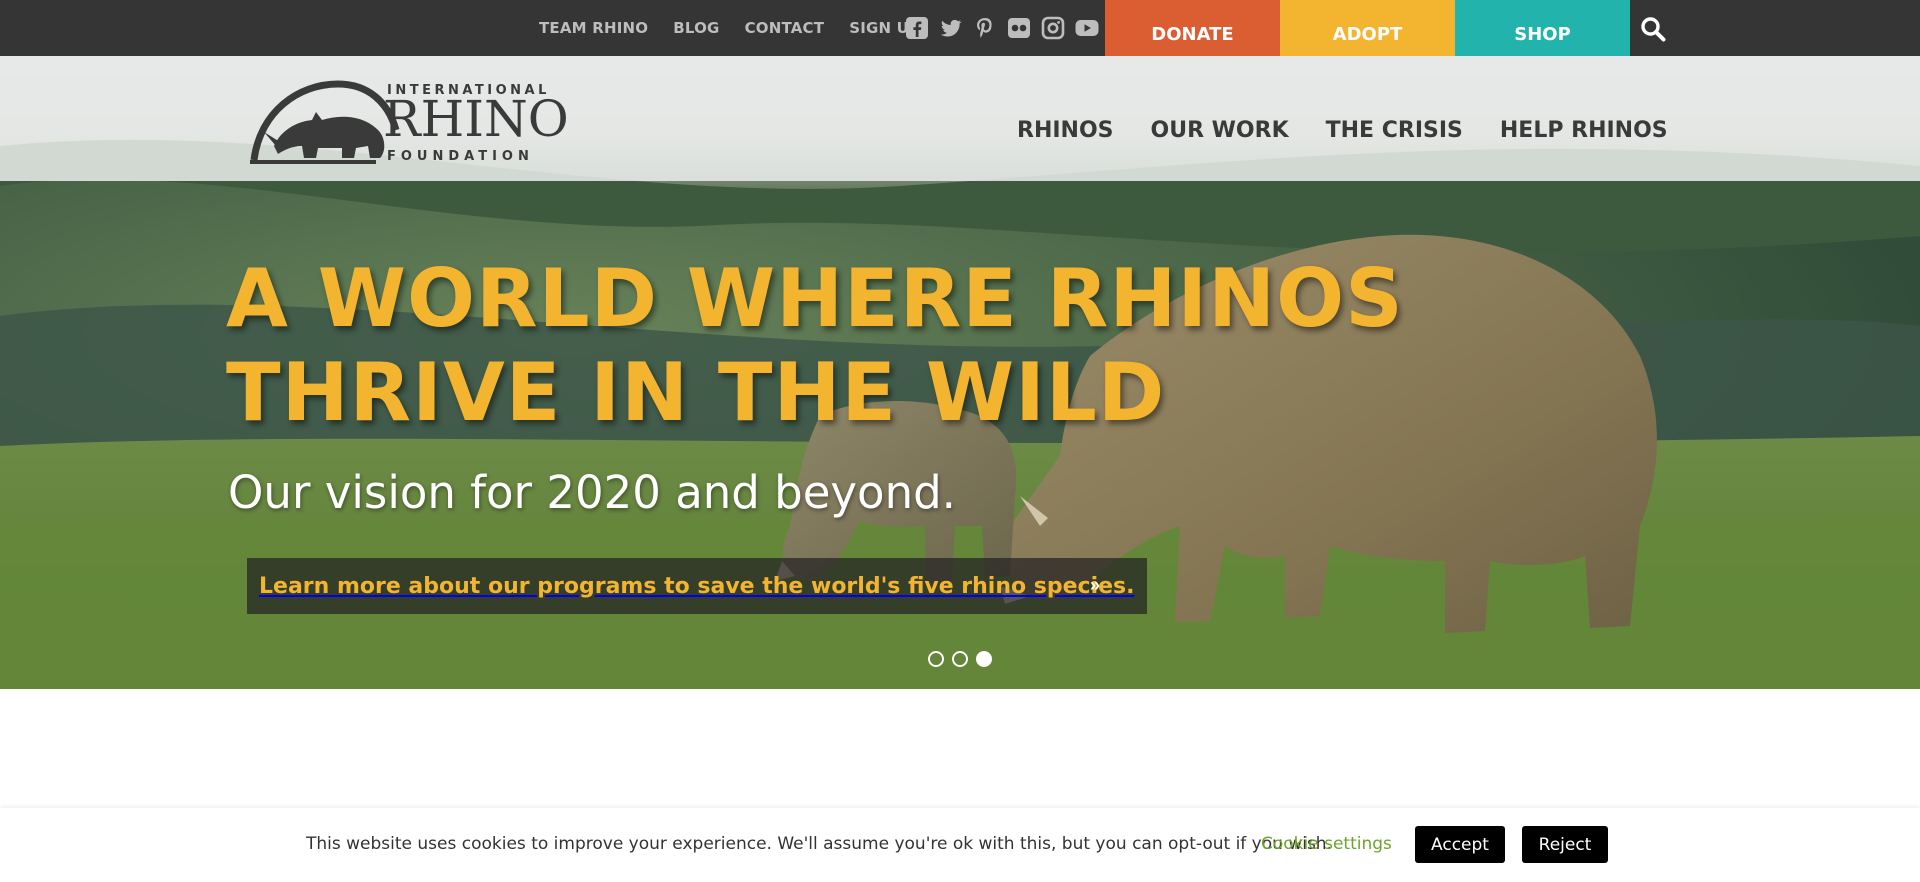 The width and height of the screenshot is (1920, 882). I want to click on logo-text-foundation: FOUNDATION, so click(460, 156).